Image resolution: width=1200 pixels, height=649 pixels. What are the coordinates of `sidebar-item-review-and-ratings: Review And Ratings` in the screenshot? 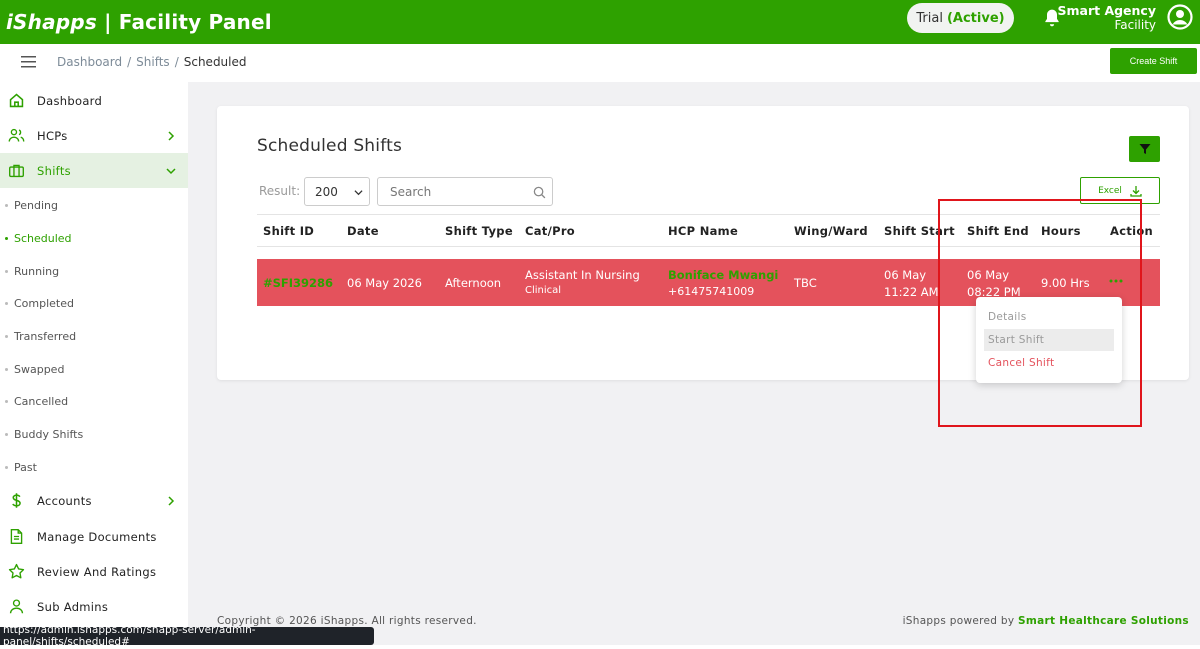 It's located at (94, 571).